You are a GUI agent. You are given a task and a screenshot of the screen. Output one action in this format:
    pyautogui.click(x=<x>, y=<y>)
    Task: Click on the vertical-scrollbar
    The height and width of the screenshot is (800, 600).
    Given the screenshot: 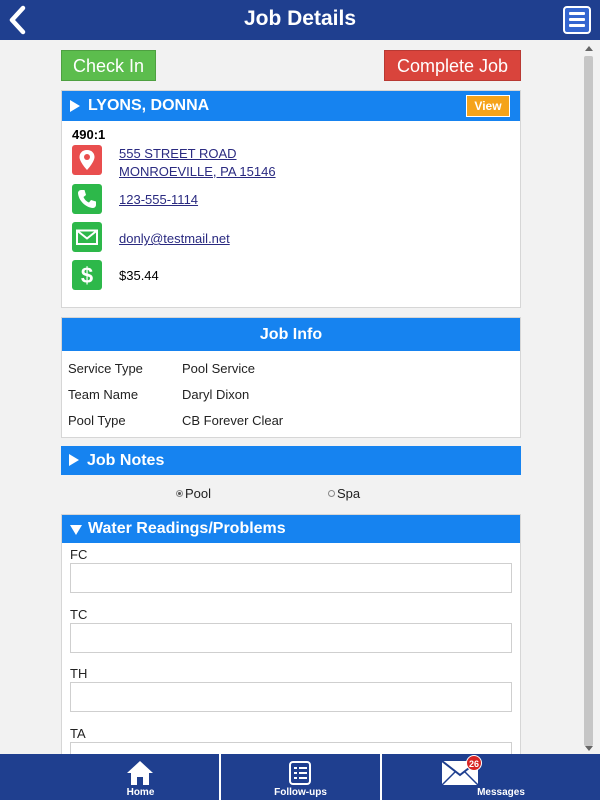 What is the action you would take?
    pyautogui.click(x=589, y=397)
    